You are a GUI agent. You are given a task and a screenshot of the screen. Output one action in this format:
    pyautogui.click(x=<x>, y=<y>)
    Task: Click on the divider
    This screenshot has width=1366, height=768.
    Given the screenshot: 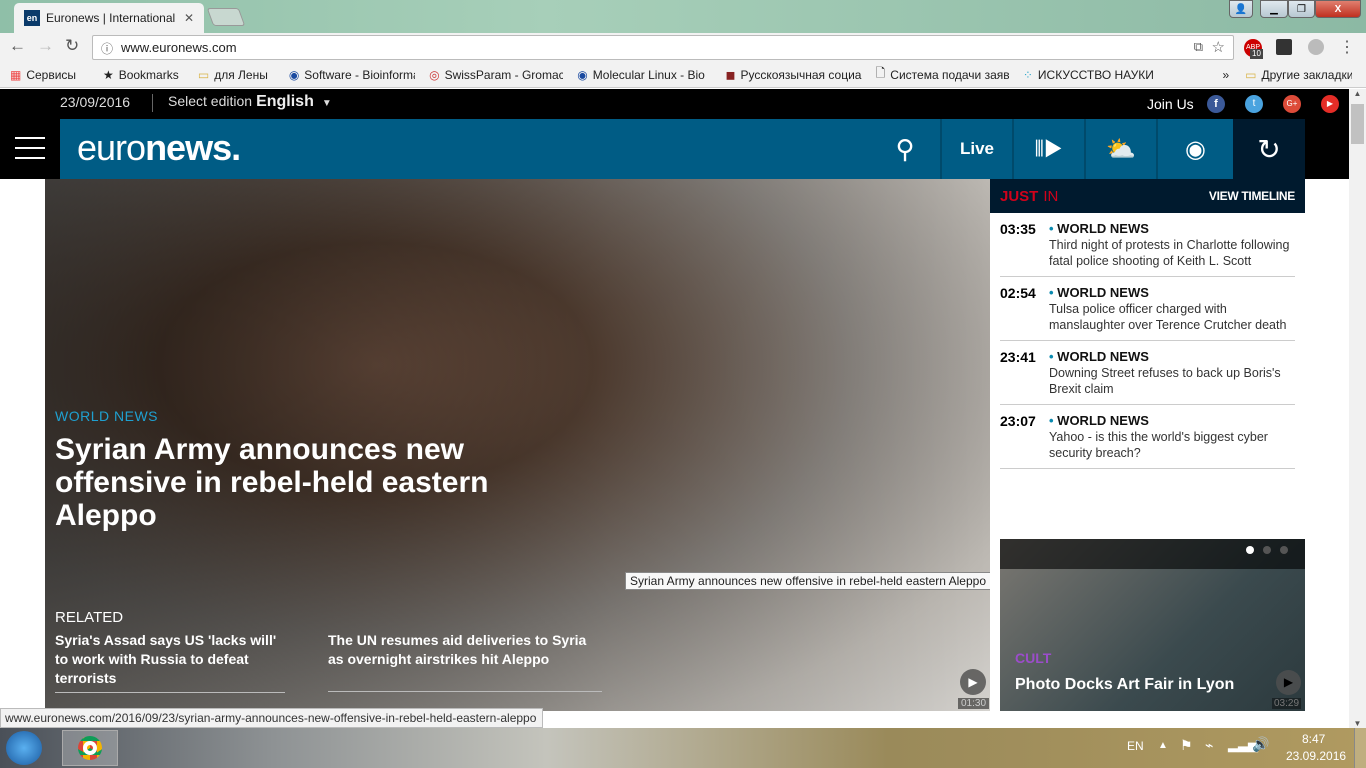 What is the action you would take?
    pyautogui.click(x=152, y=103)
    